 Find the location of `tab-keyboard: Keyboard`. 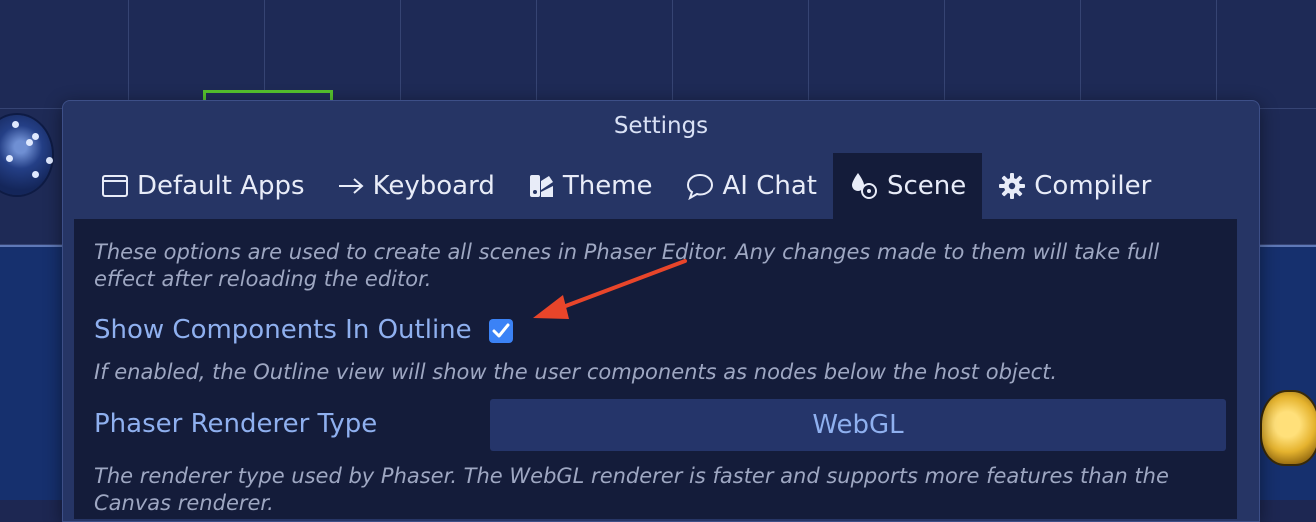

tab-keyboard: Keyboard is located at coordinates (416, 186).